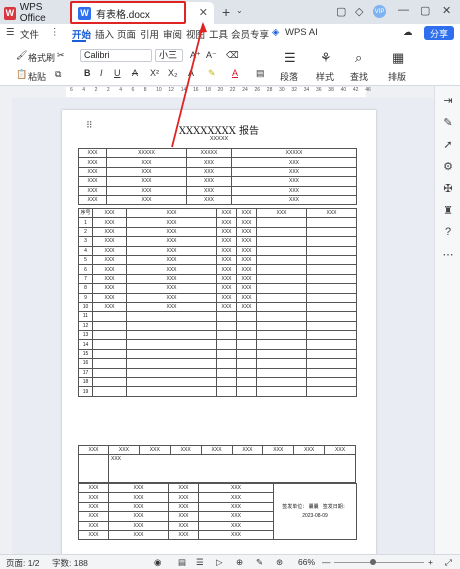 This screenshot has width=460, height=569. What do you see at coordinates (226, 12) in the screenshot?
I see `new-tab-icon: +` at bounding box center [226, 12].